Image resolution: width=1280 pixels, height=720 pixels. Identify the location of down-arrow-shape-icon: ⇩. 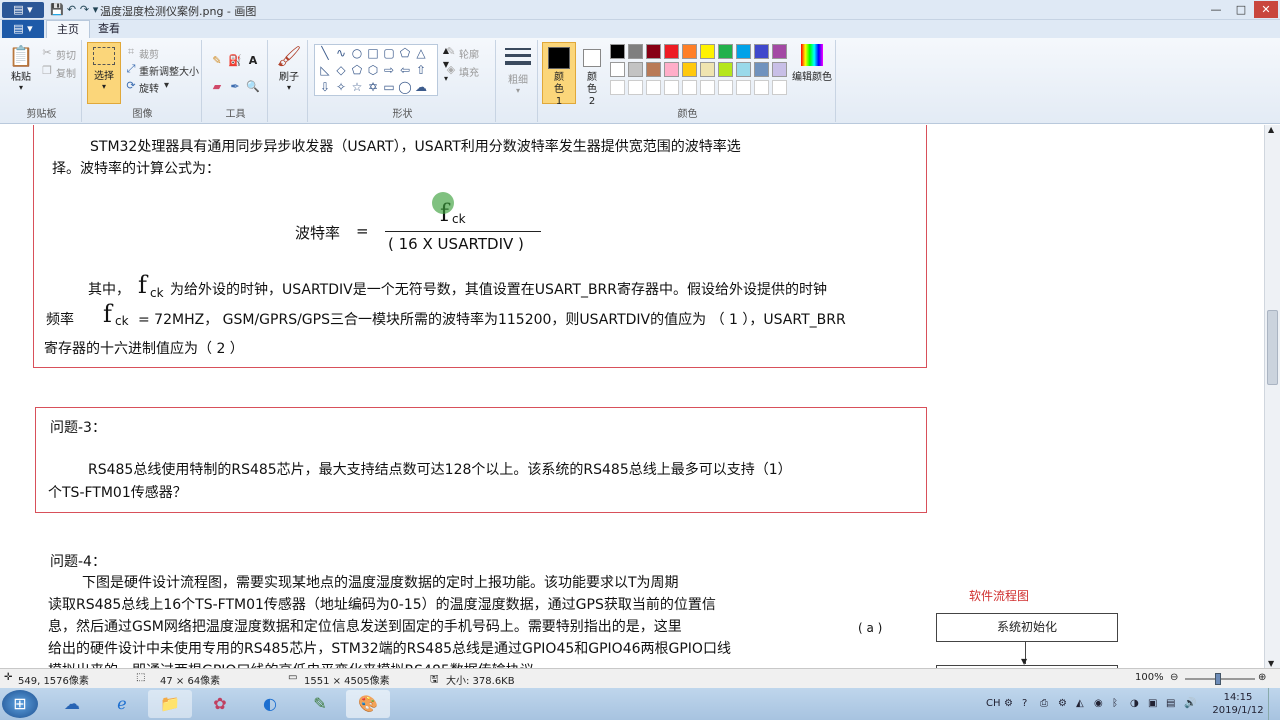
(325, 87).